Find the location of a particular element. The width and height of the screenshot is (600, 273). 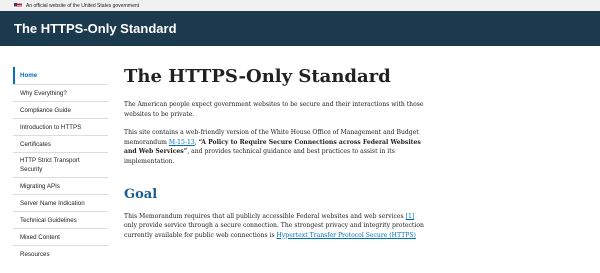

site-title: The HTTPS-Only Standard is located at coordinates (95, 28).